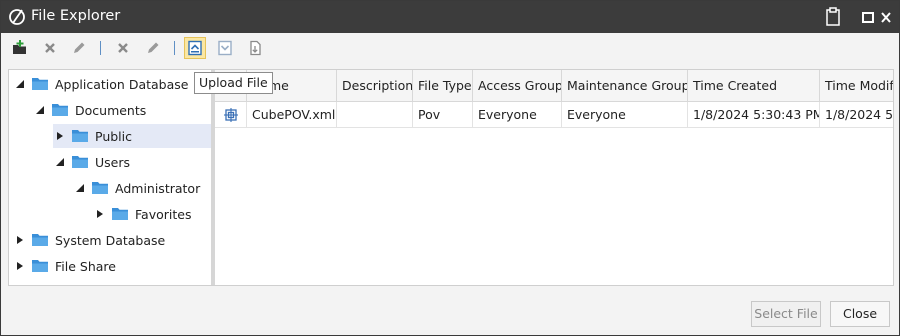  I want to click on tree-node-public: Public, so click(132, 136).